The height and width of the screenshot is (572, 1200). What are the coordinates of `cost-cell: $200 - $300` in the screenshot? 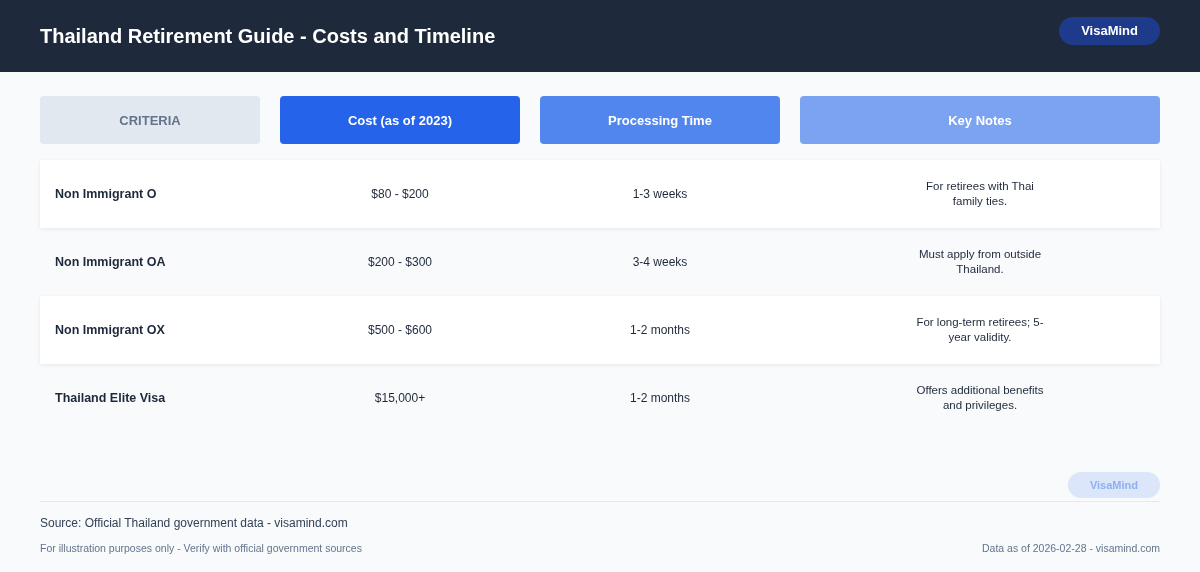 It's located at (400, 262).